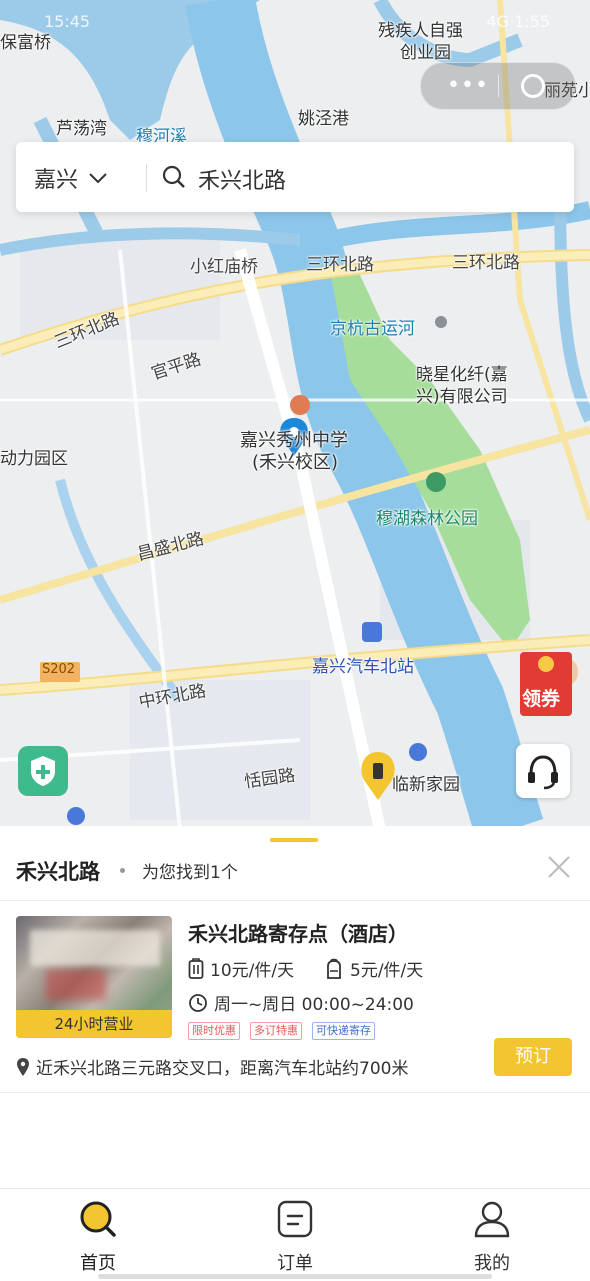 The image size is (590, 1281). I want to click on tab-profile: 我的, so click(492, 1237).